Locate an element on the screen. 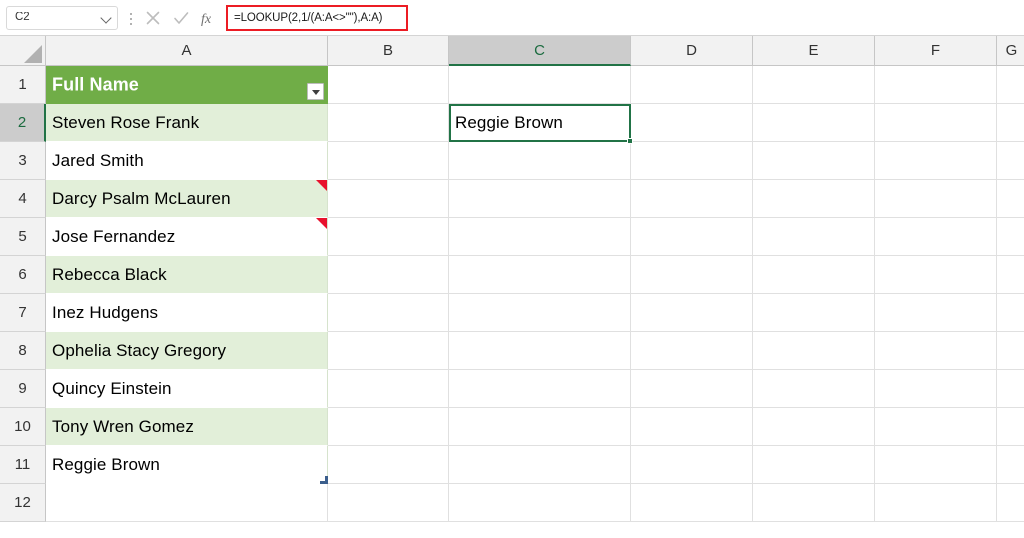 The image size is (1024, 538). column-header-d: D is located at coordinates (692, 51).